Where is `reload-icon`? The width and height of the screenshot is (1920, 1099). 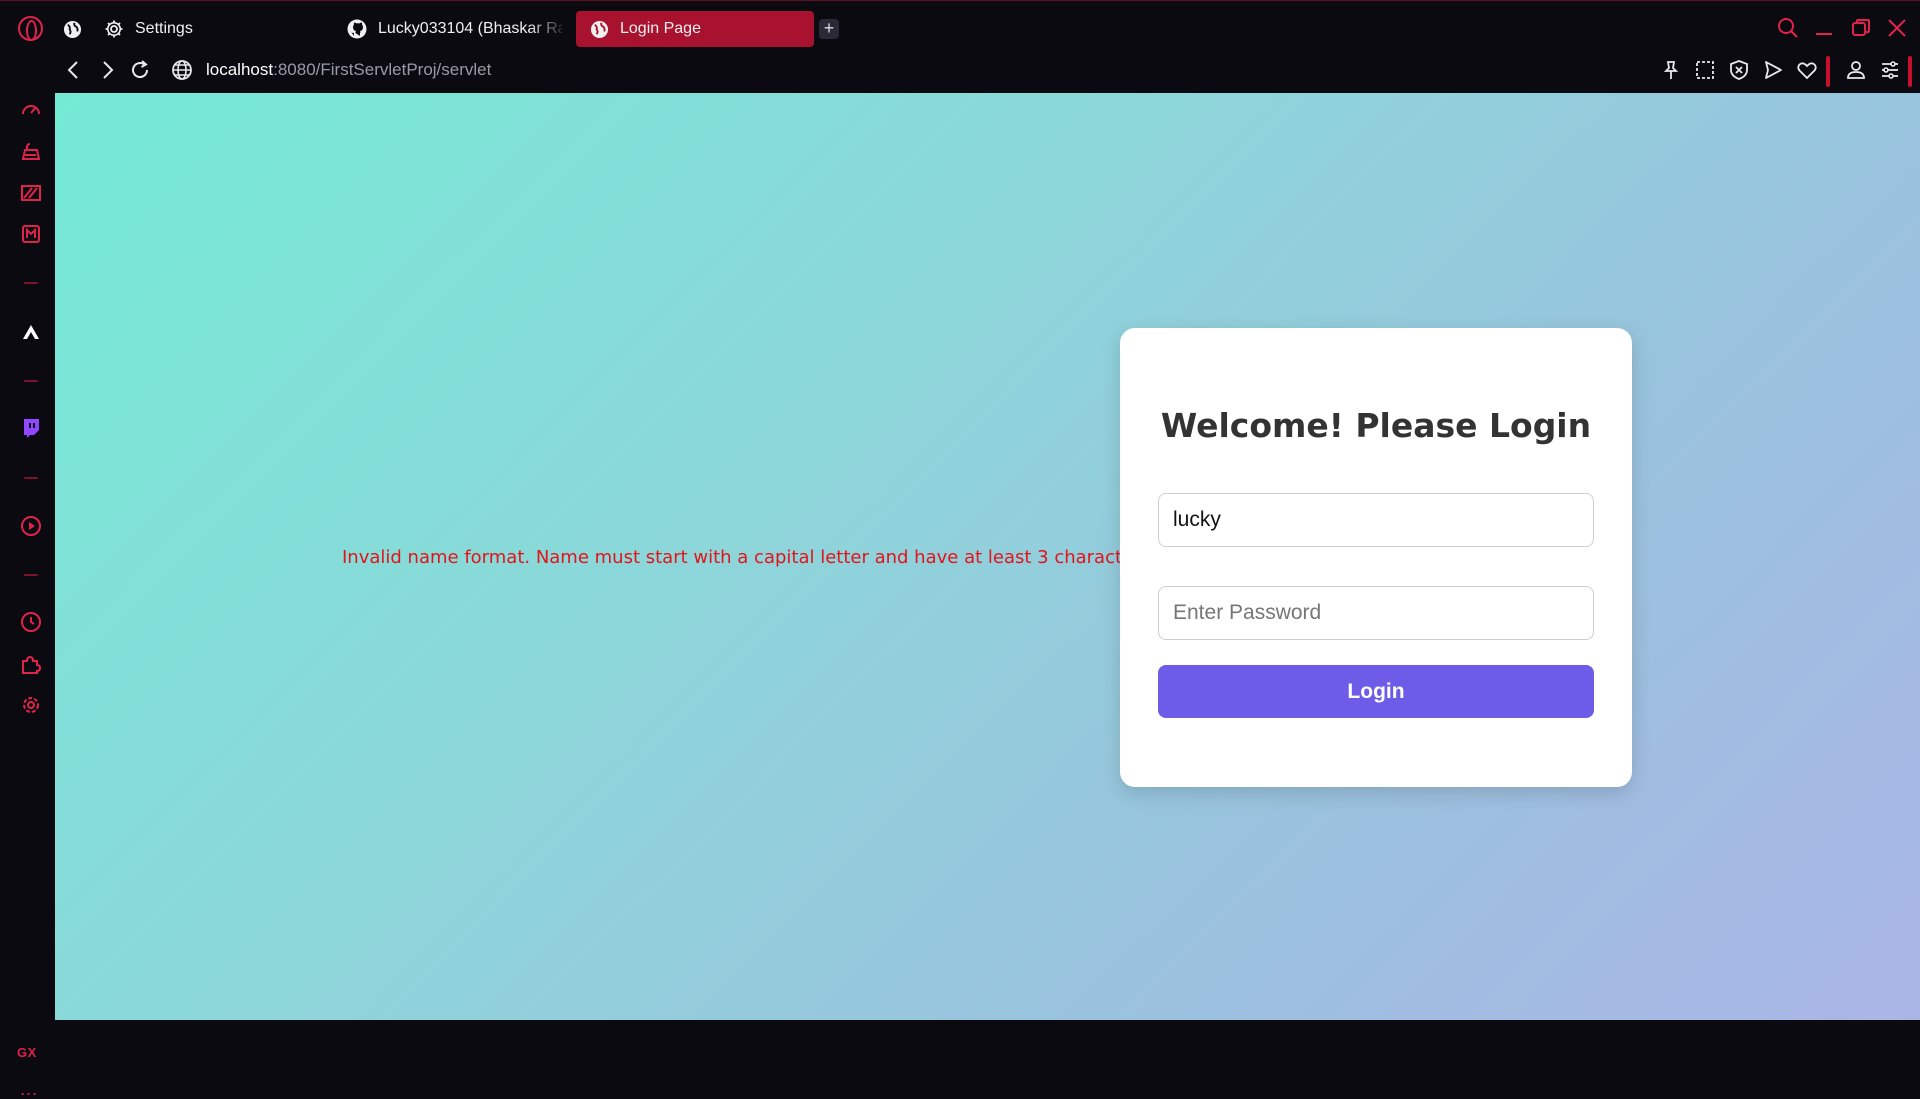
reload-icon is located at coordinates (140, 70).